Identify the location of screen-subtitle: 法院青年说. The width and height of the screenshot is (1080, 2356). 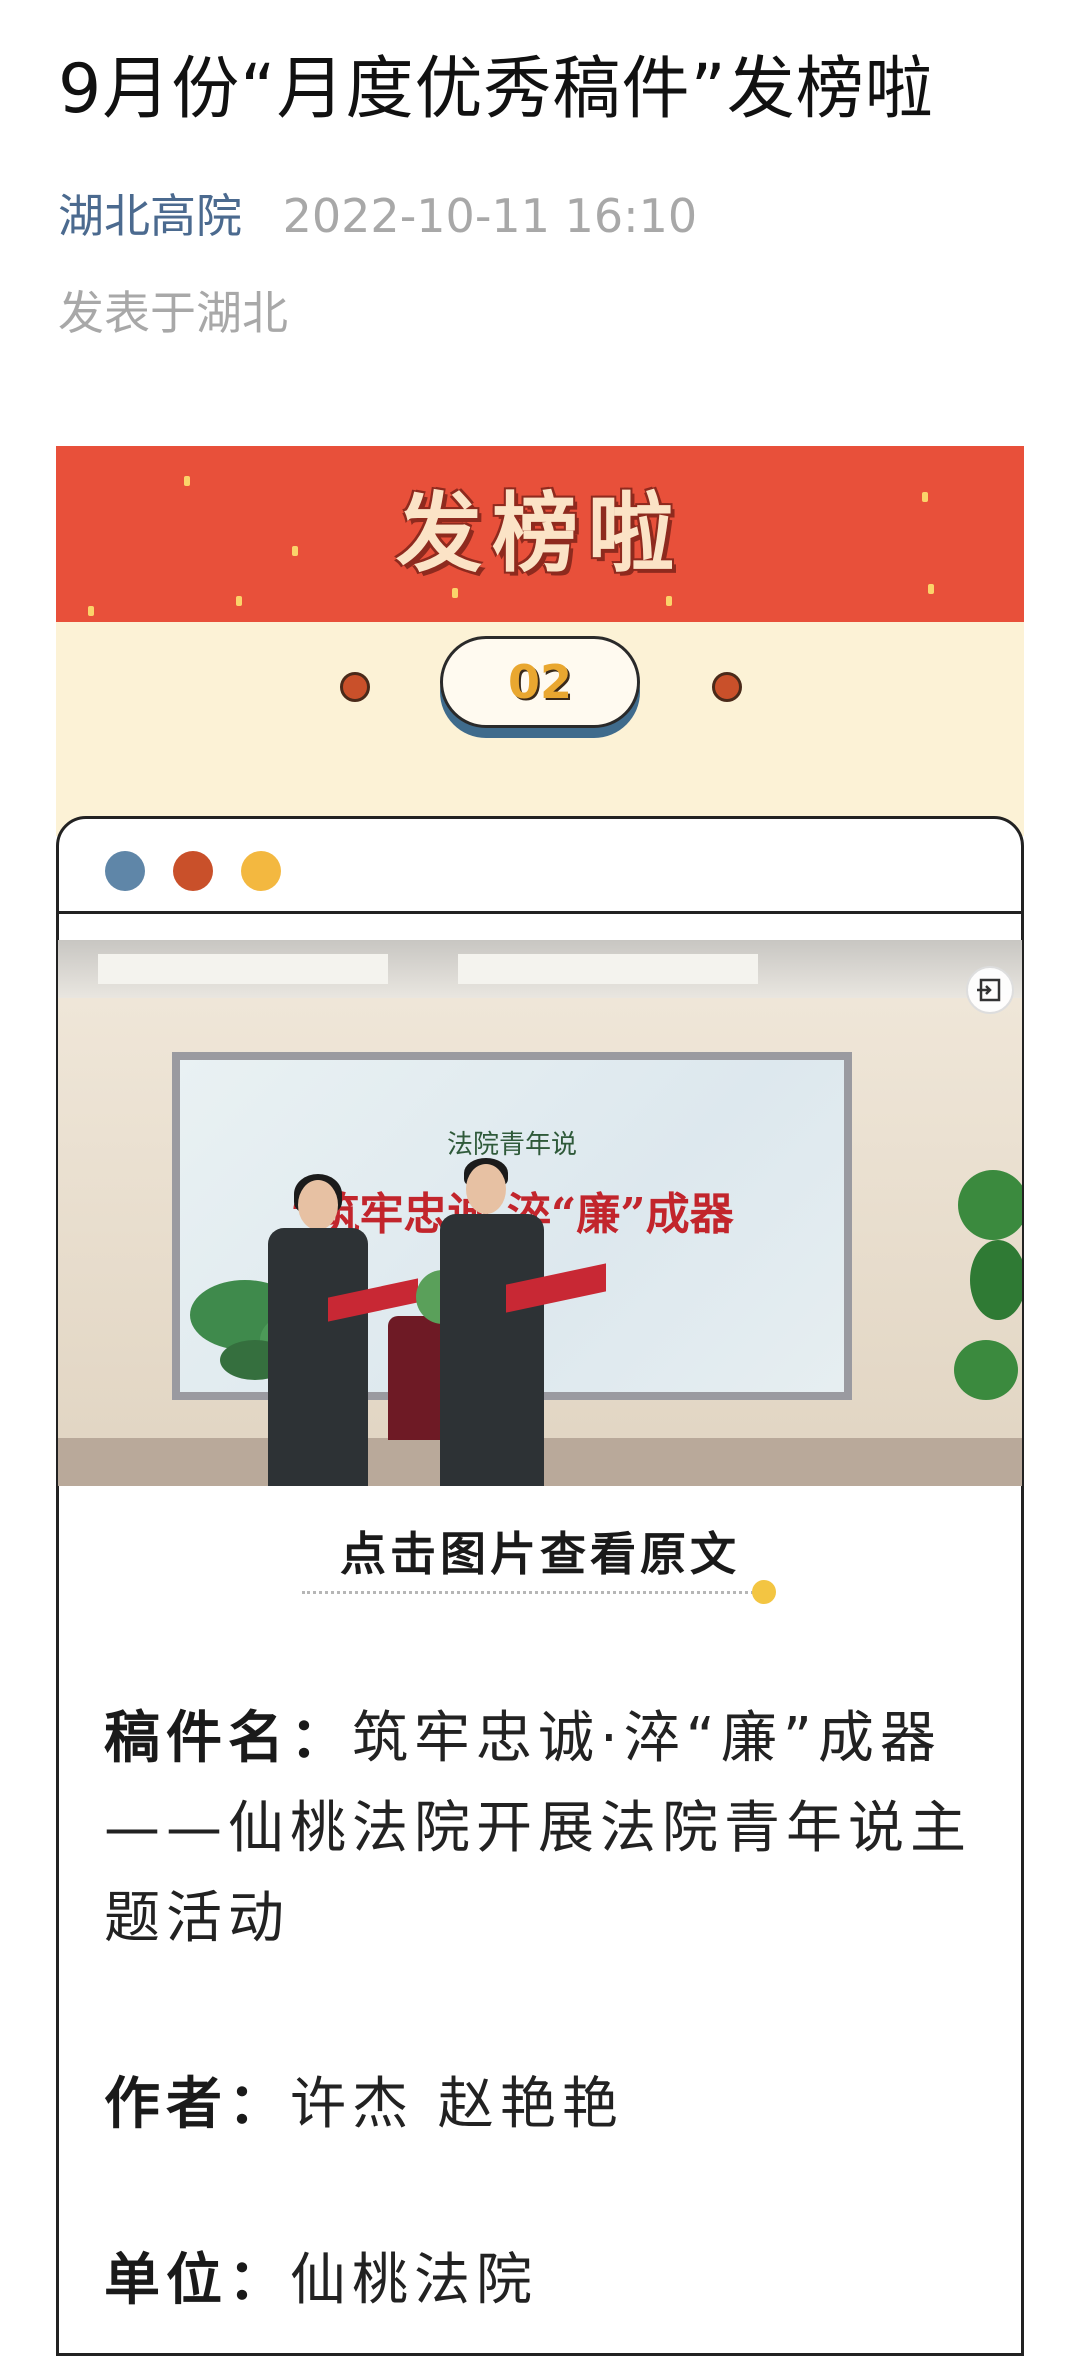
(511, 1145).